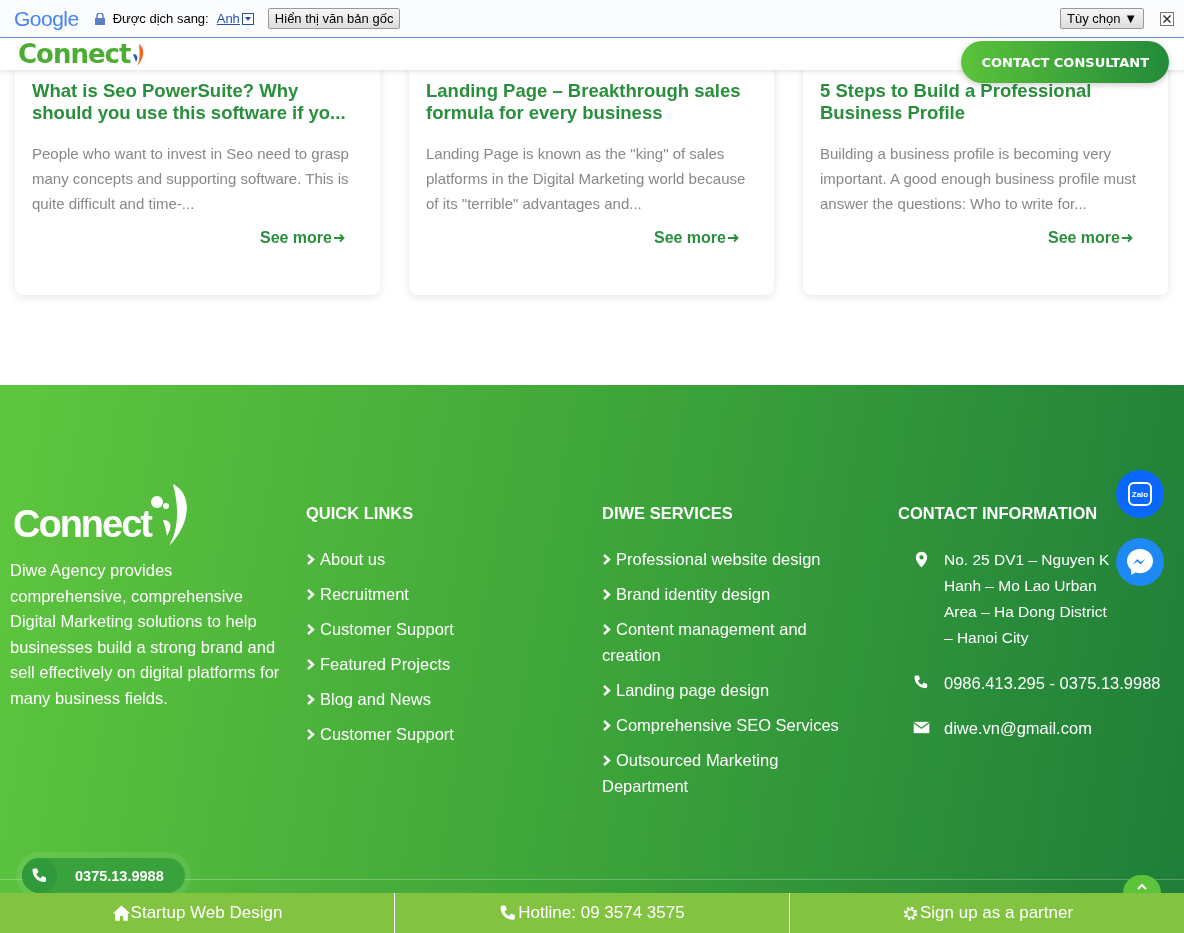 This screenshot has height=933, width=1184. Describe the element at coordinates (921, 559) in the screenshot. I see `map-pin-icon` at that location.